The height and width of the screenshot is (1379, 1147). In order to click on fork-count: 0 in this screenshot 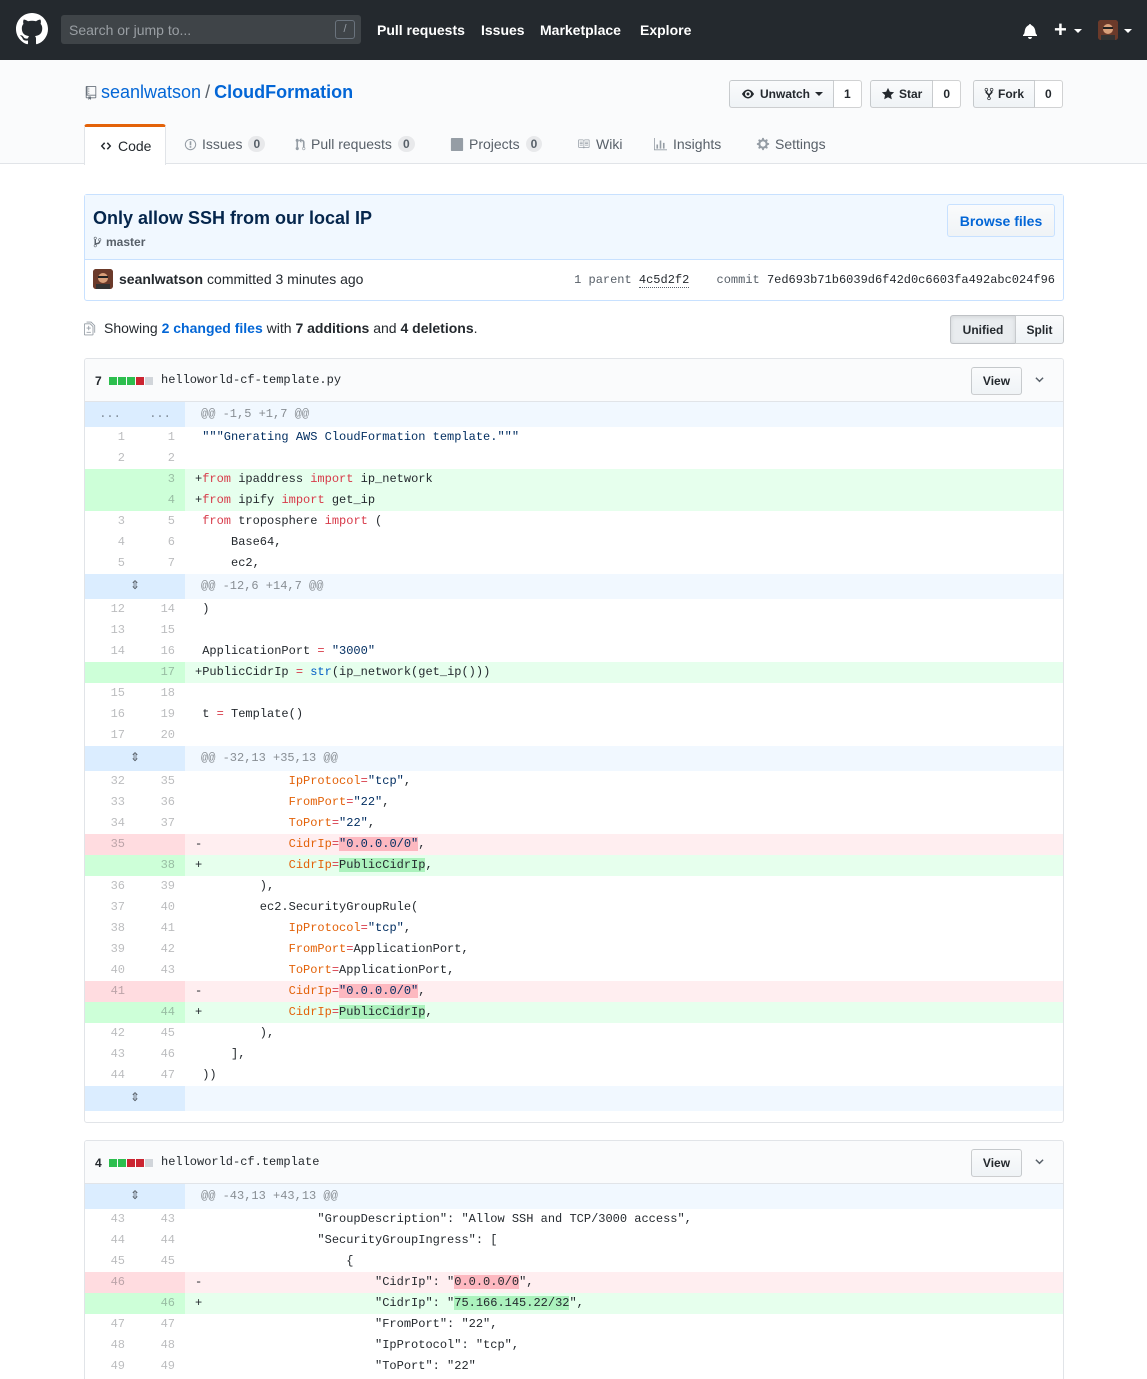, I will do `click(1049, 94)`.